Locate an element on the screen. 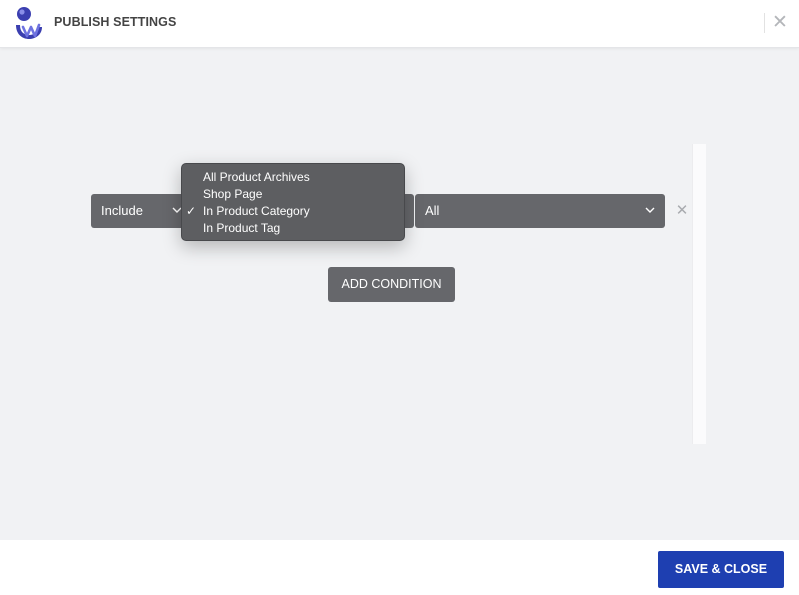  modal-footer: SAVE & CLOSE is located at coordinates (399, 567).